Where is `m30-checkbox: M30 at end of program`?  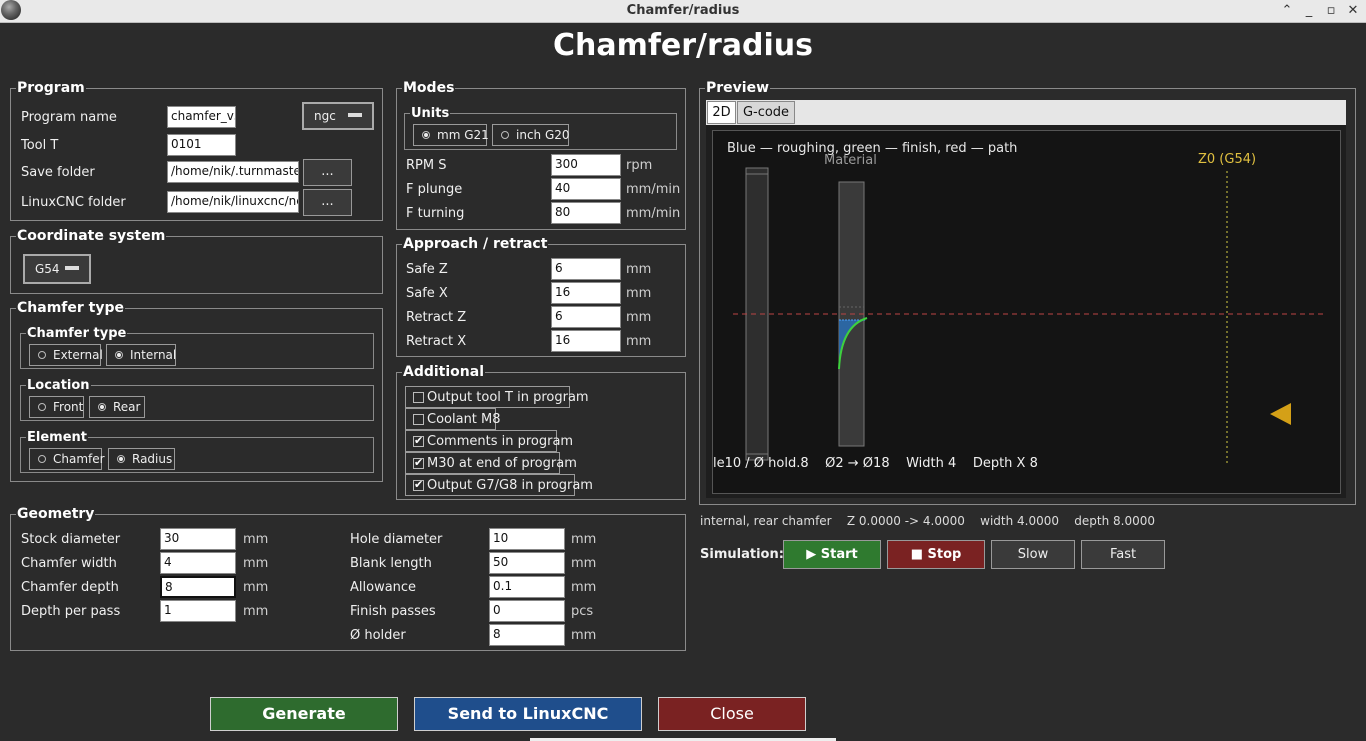 m30-checkbox: M30 at end of program is located at coordinates (491, 463).